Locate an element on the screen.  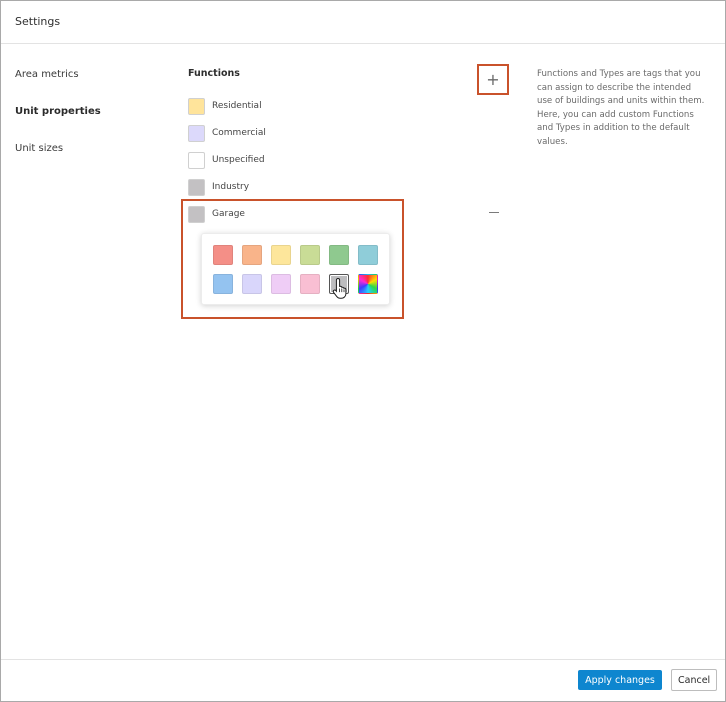
plus-icon: + is located at coordinates (493, 79).